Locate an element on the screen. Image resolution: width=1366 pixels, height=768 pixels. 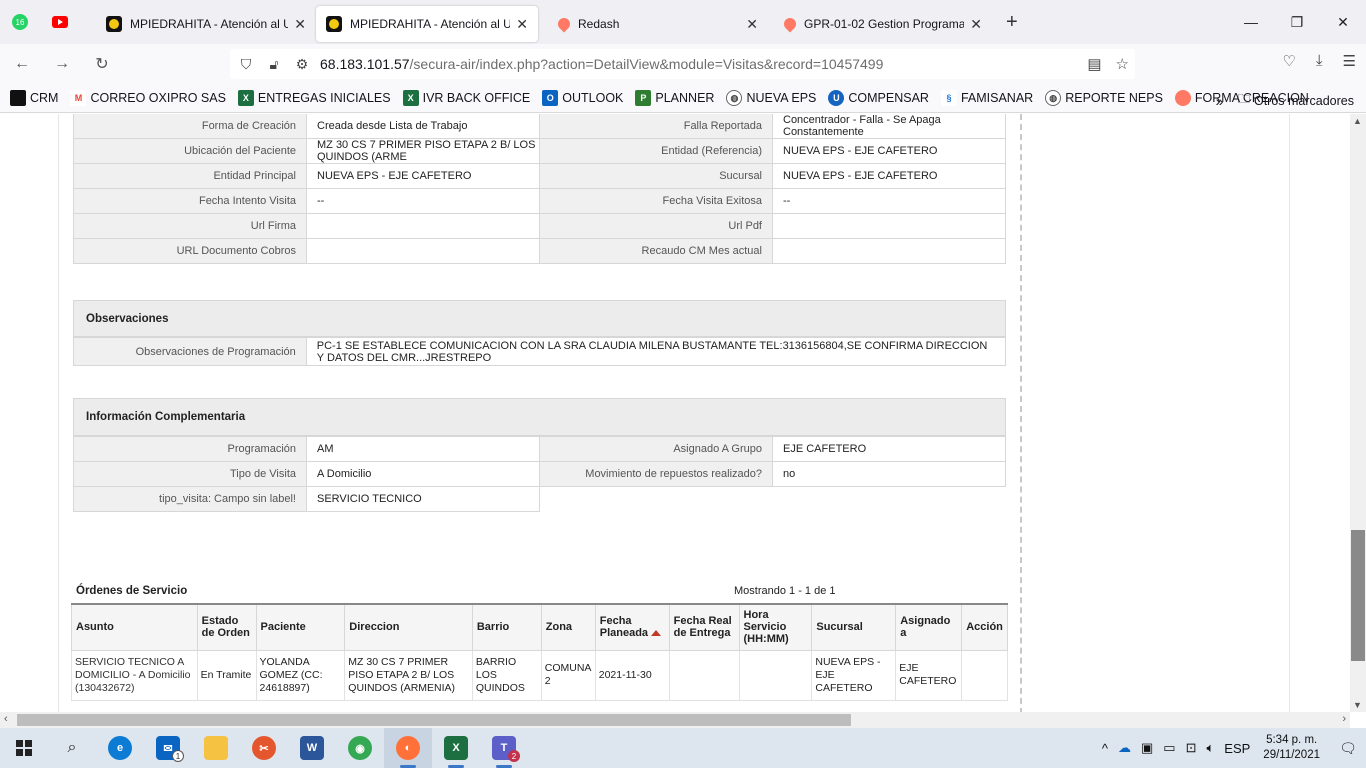
bookmark-nueva-eps: ◍ NUEVA EPS is located at coordinates (771, 98).